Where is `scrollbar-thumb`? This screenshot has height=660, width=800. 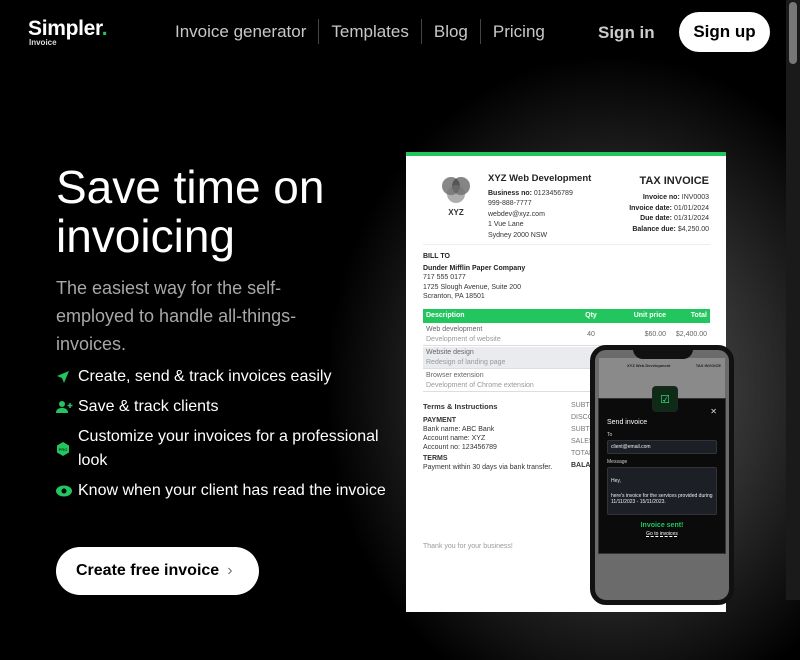 scrollbar-thumb is located at coordinates (793, 33).